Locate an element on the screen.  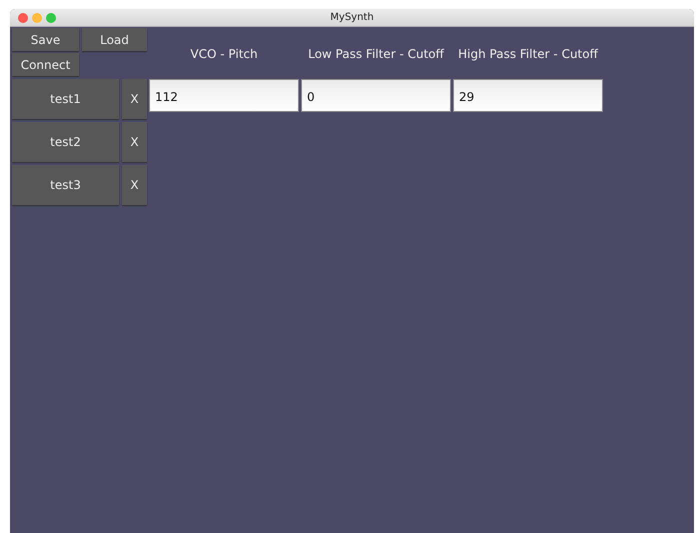
parameter-field: 112 is located at coordinates (224, 95).